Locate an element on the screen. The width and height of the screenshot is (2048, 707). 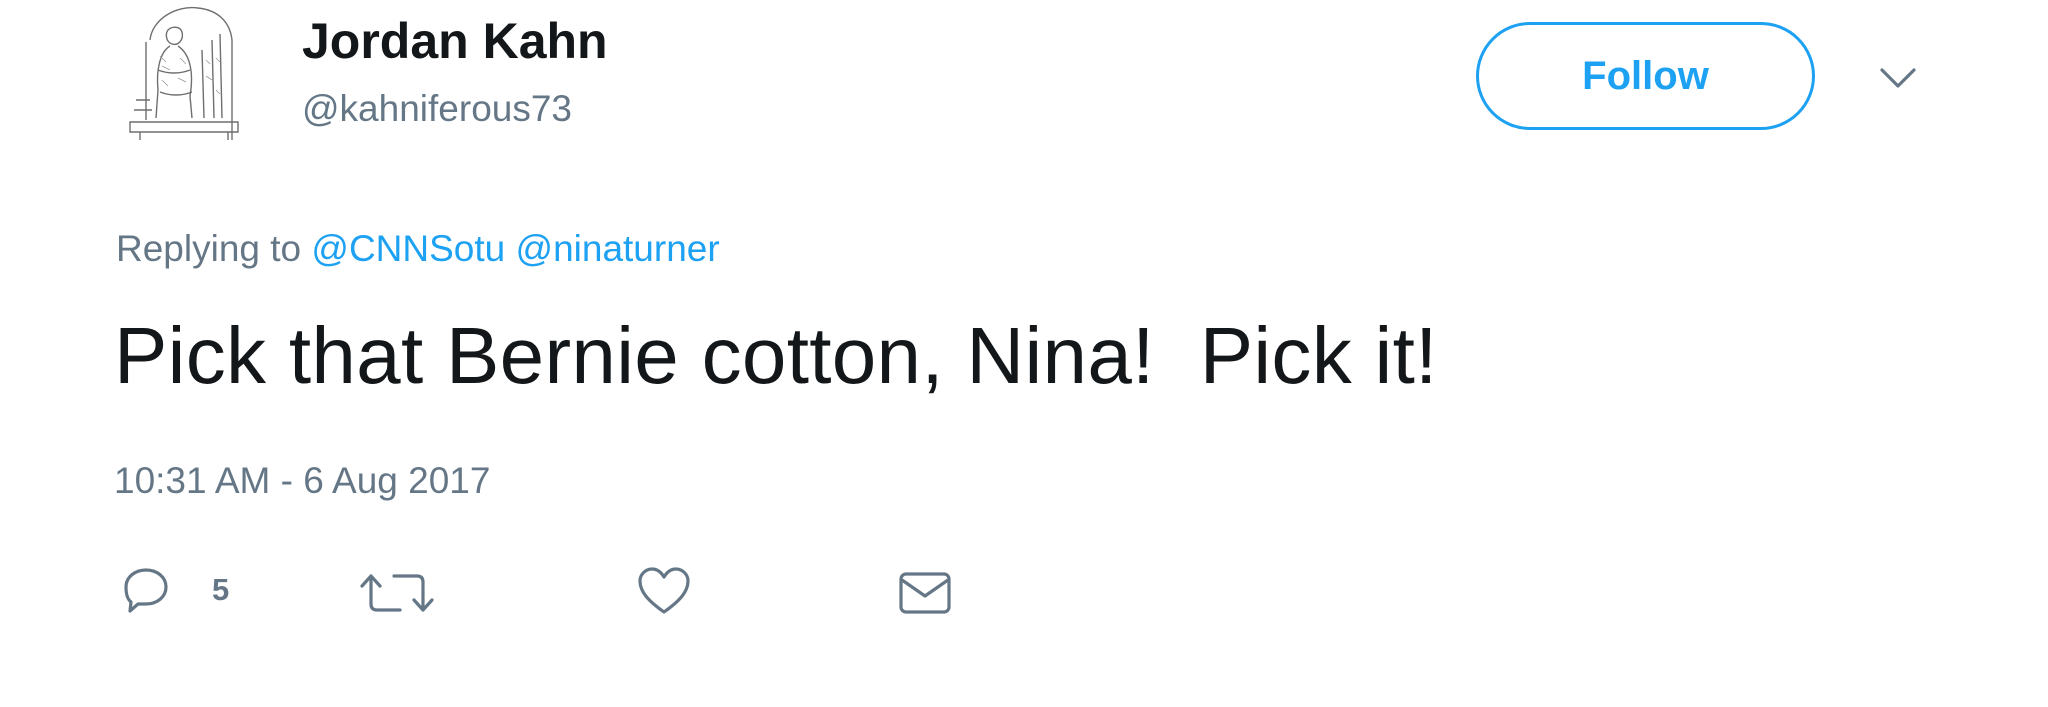
retweet-icon is located at coordinates (397, 593).